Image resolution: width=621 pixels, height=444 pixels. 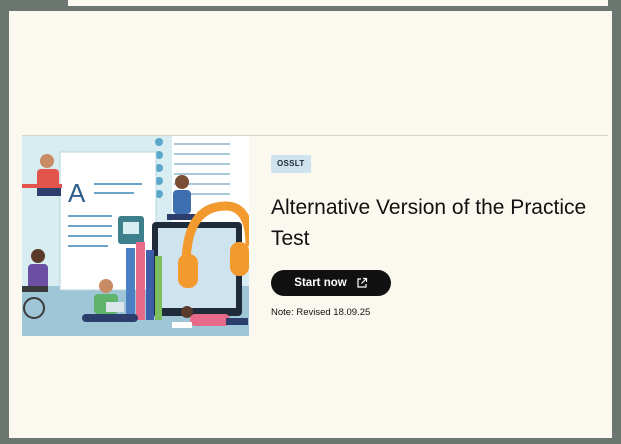 I want to click on external-link-icon, so click(x=362, y=282).